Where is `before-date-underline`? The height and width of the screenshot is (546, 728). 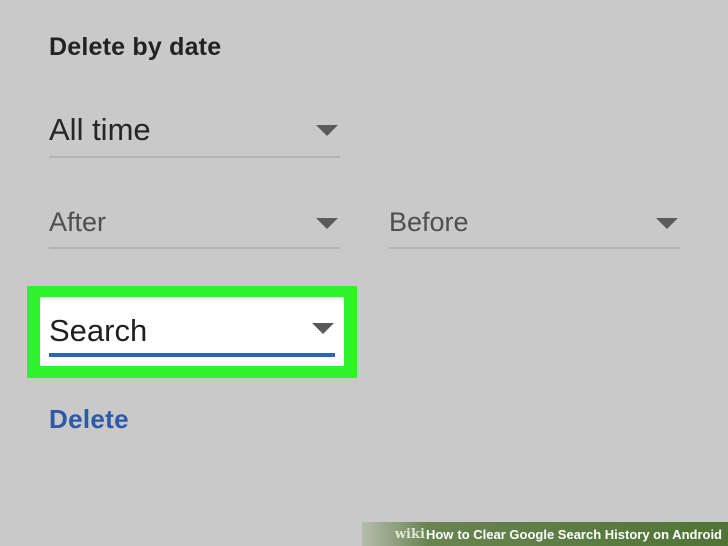 before-date-underline is located at coordinates (534, 248).